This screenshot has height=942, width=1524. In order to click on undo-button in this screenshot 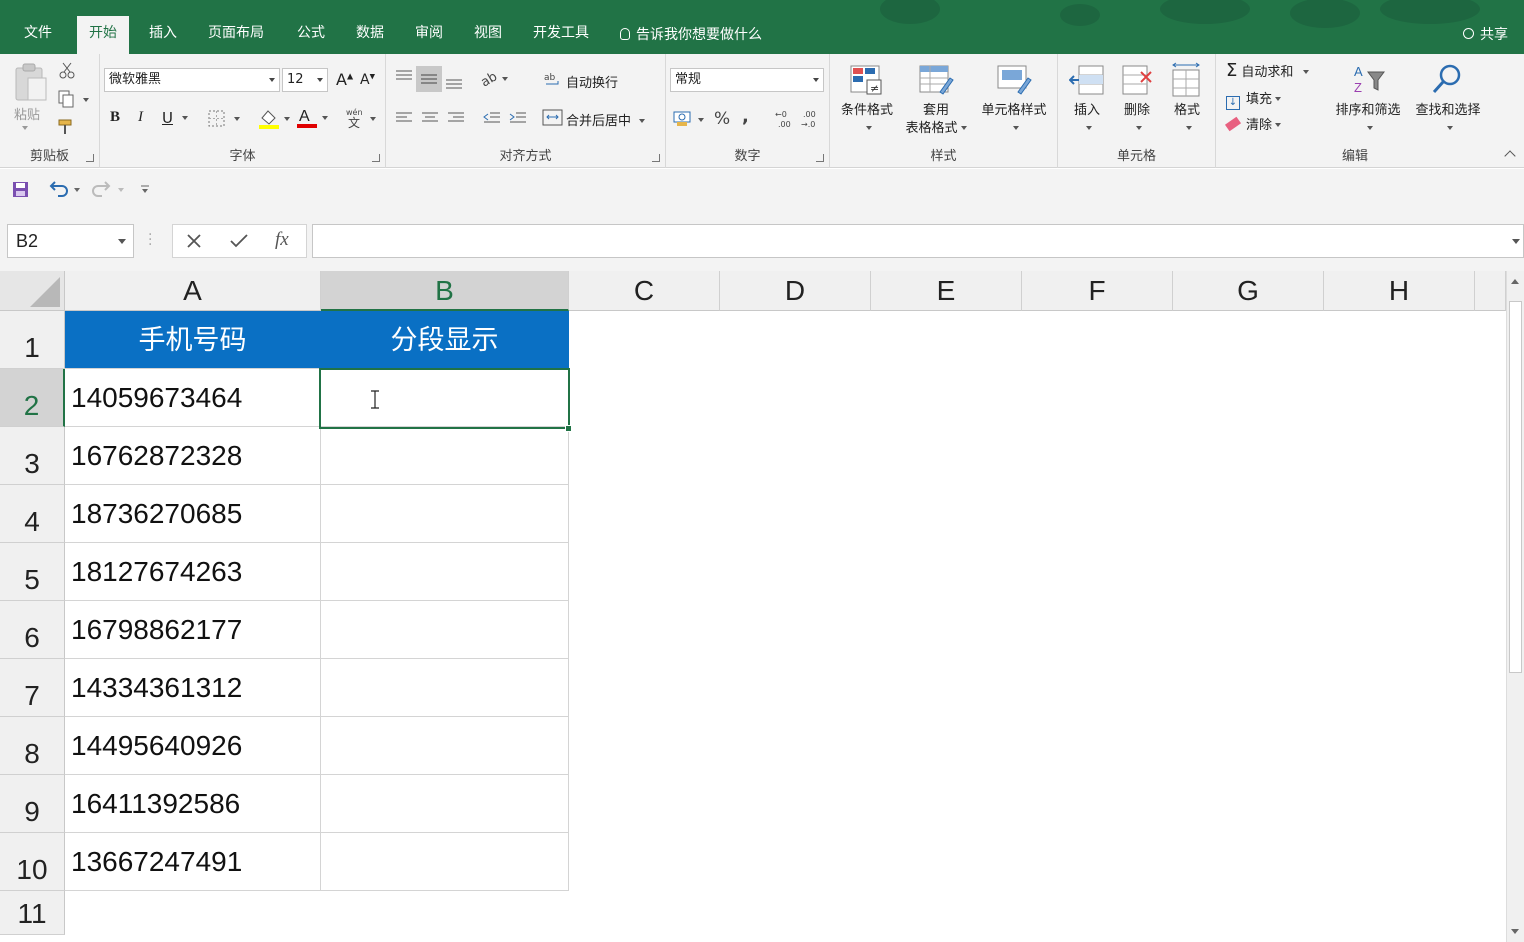, I will do `click(66, 191)`.